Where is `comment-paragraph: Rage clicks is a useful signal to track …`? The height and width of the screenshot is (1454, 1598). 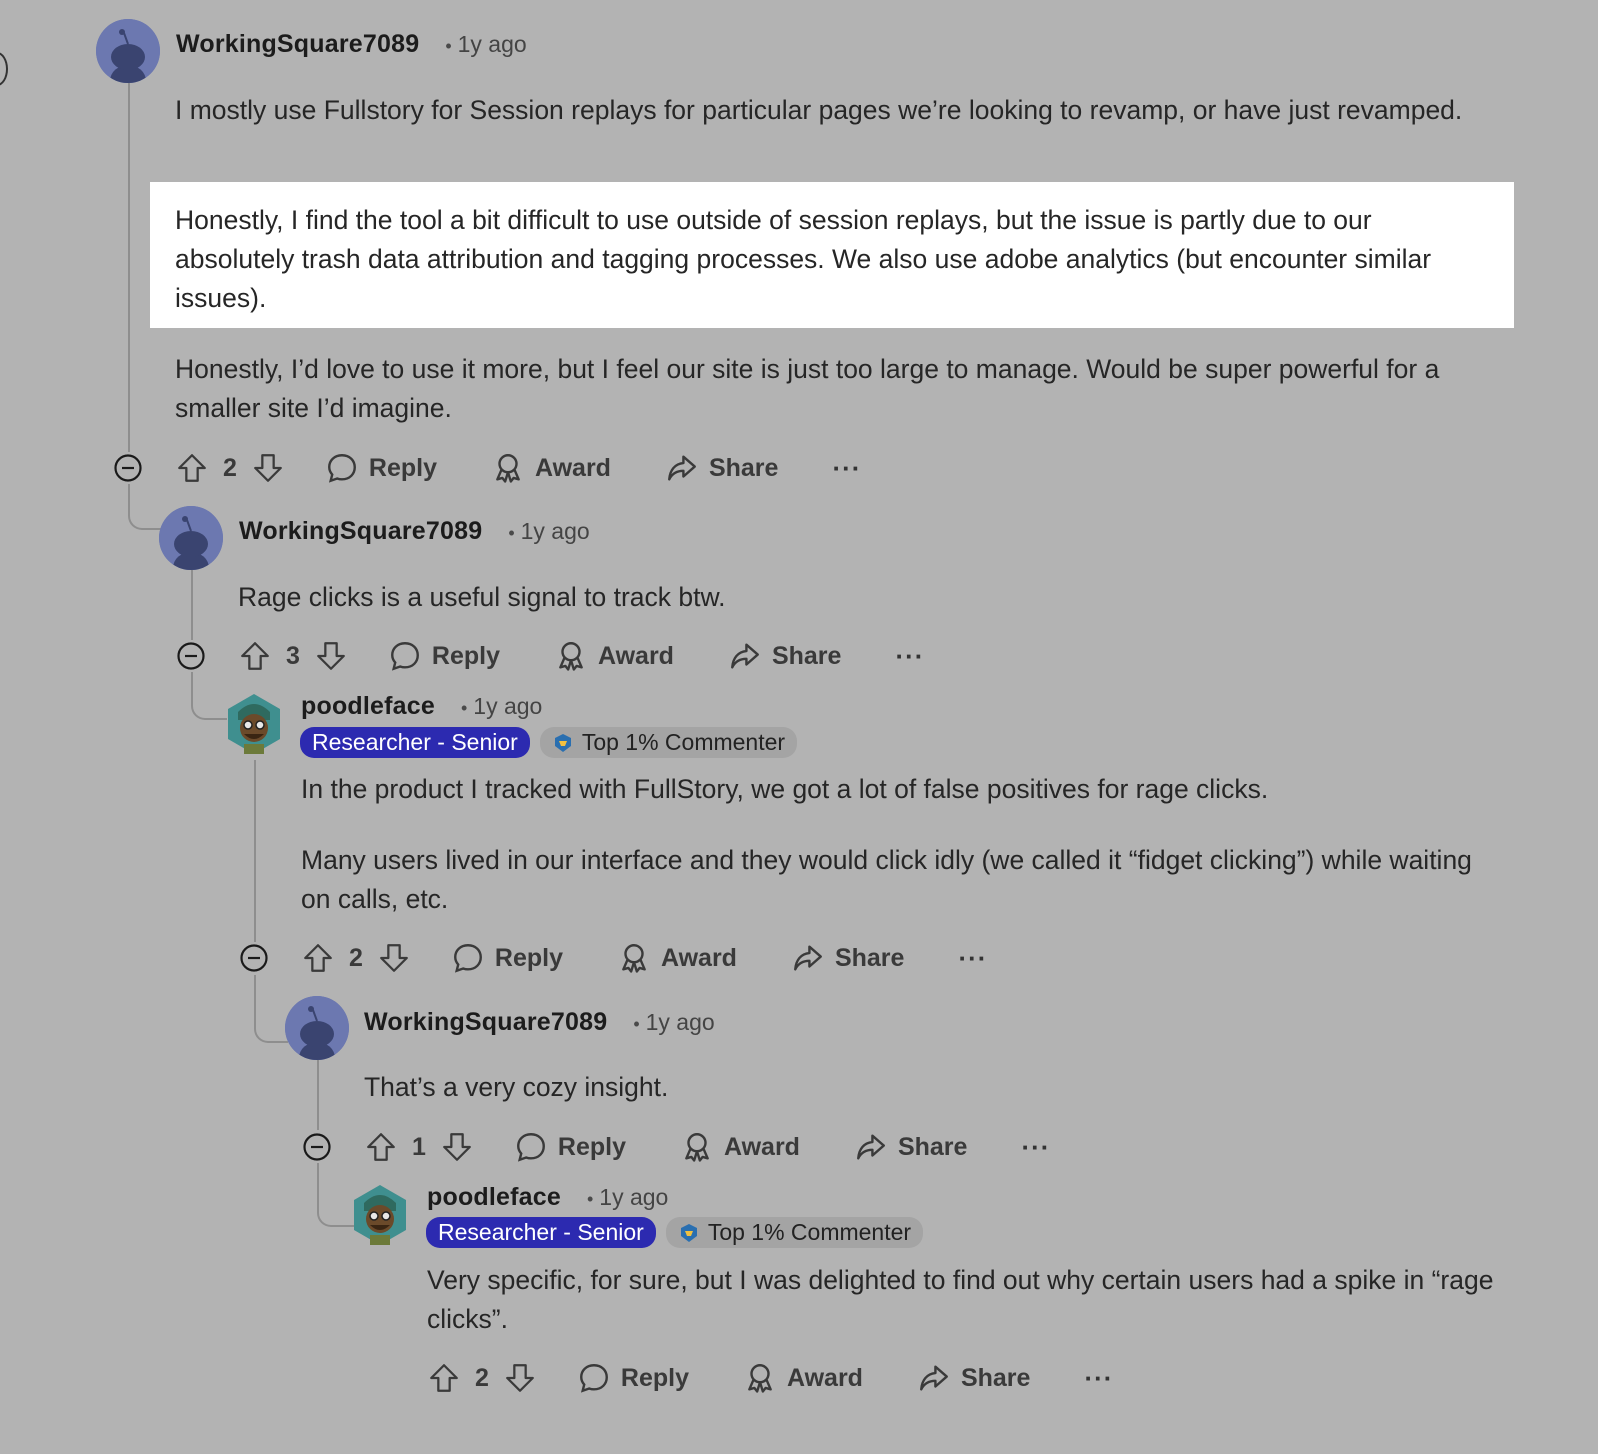
comment-paragraph: Rage clicks is a useful signal to track … is located at coordinates (482, 597).